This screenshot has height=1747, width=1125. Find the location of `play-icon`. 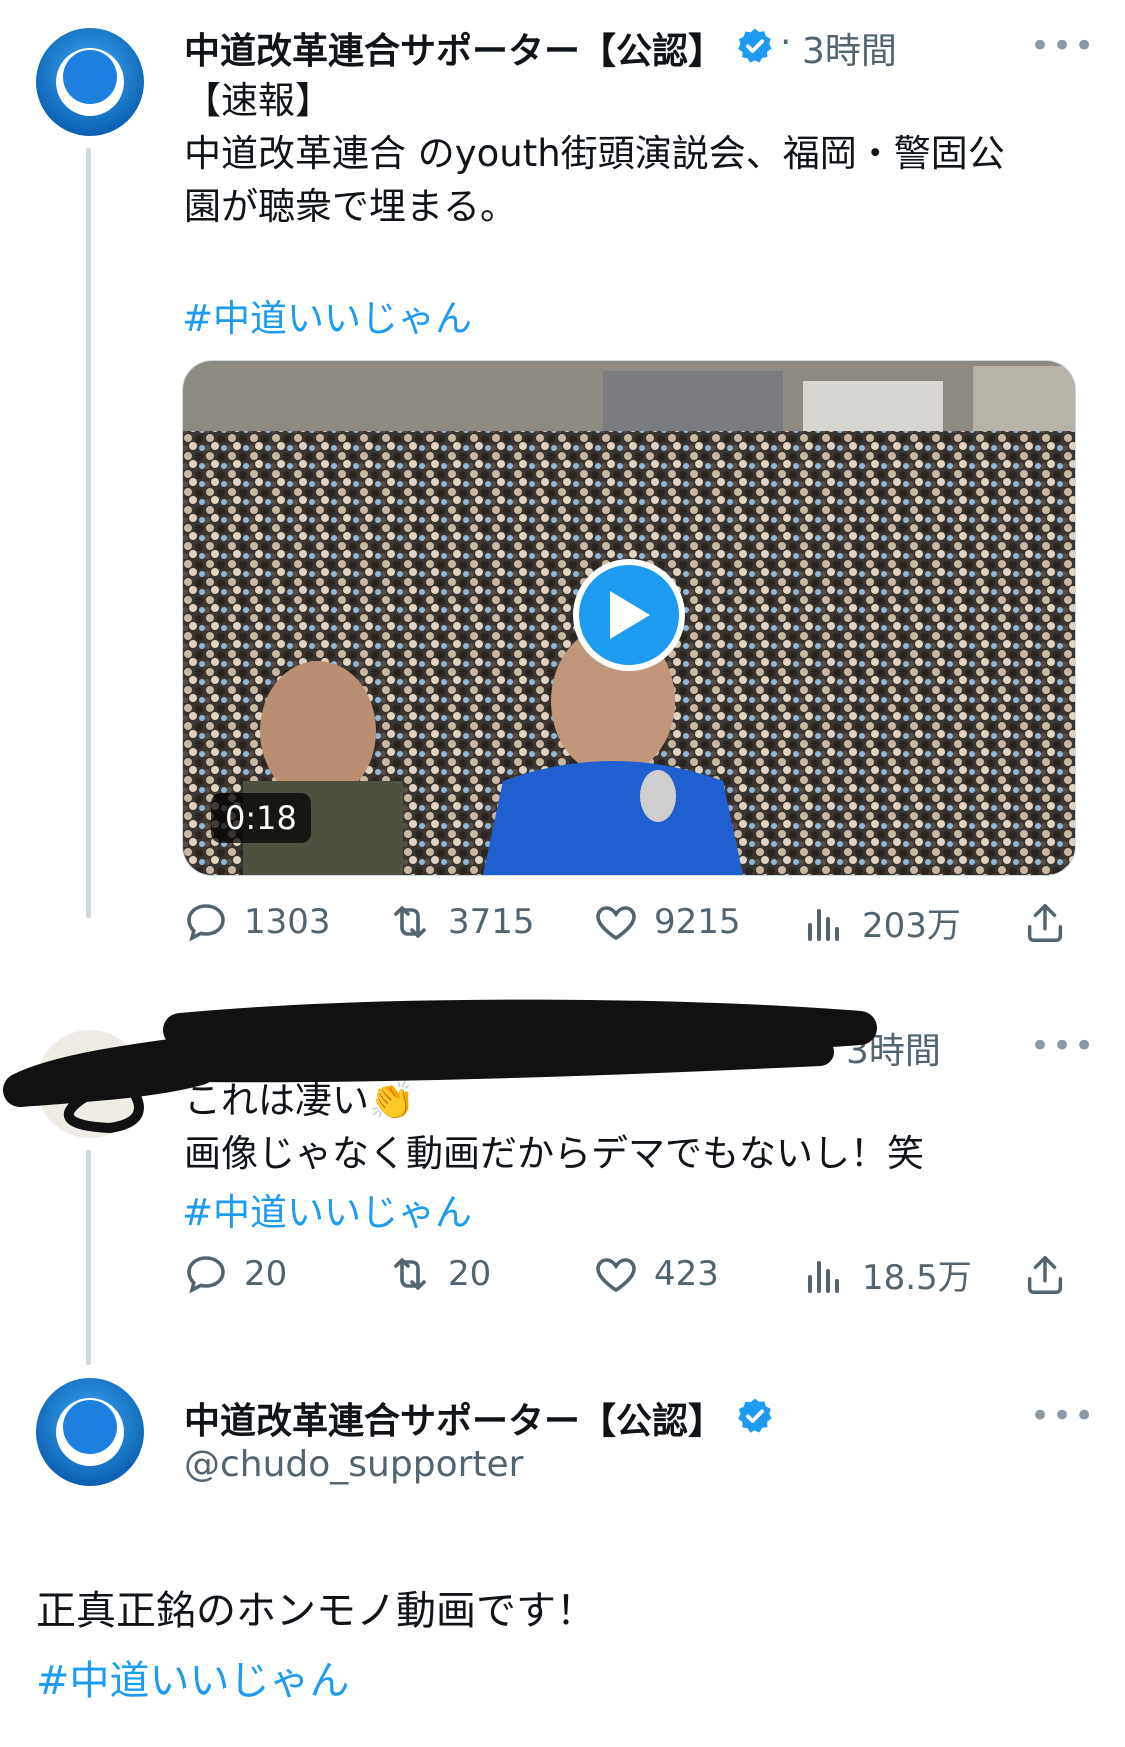

play-icon is located at coordinates (630, 615).